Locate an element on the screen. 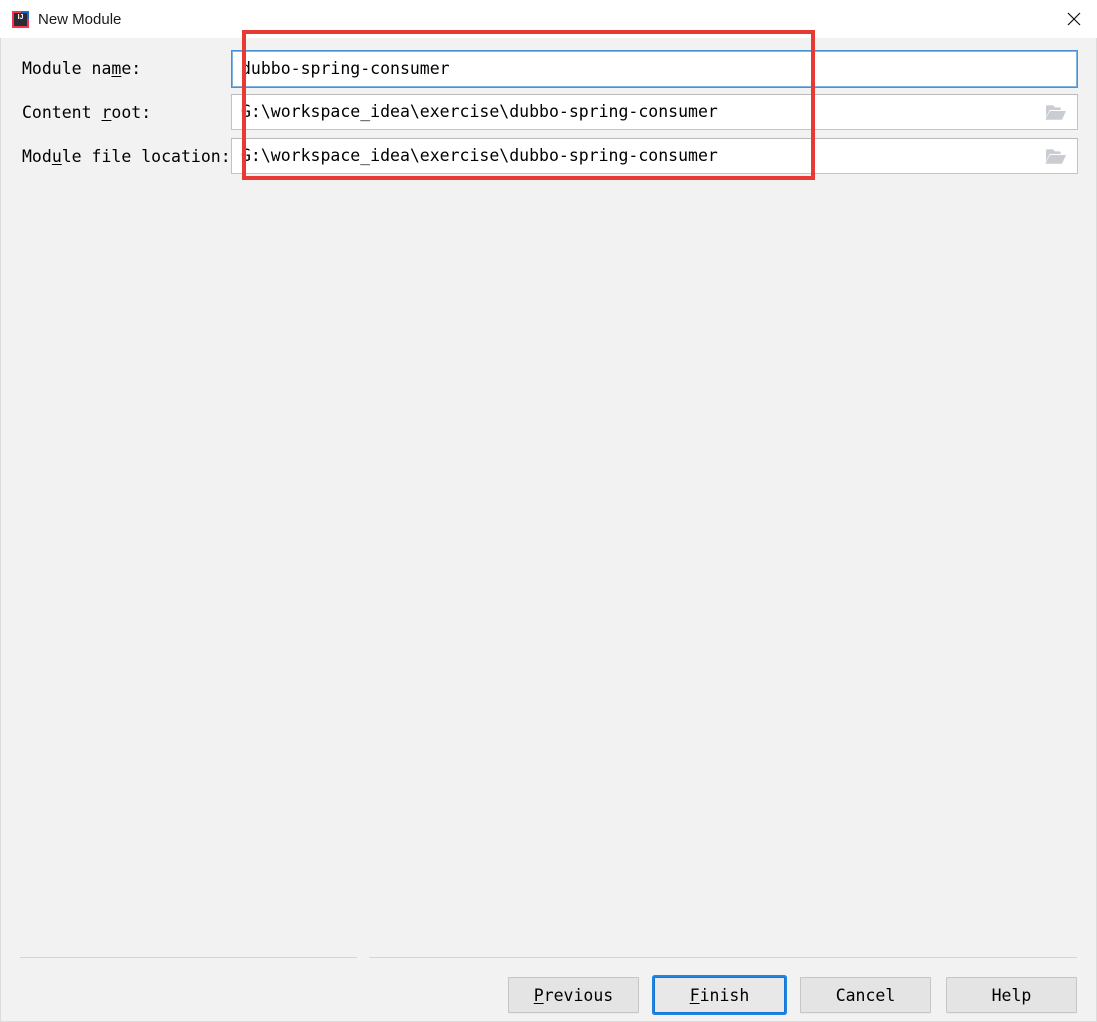 This screenshot has width=1097, height=1022. module-file-location-label: Module file location: is located at coordinates (116, 156).